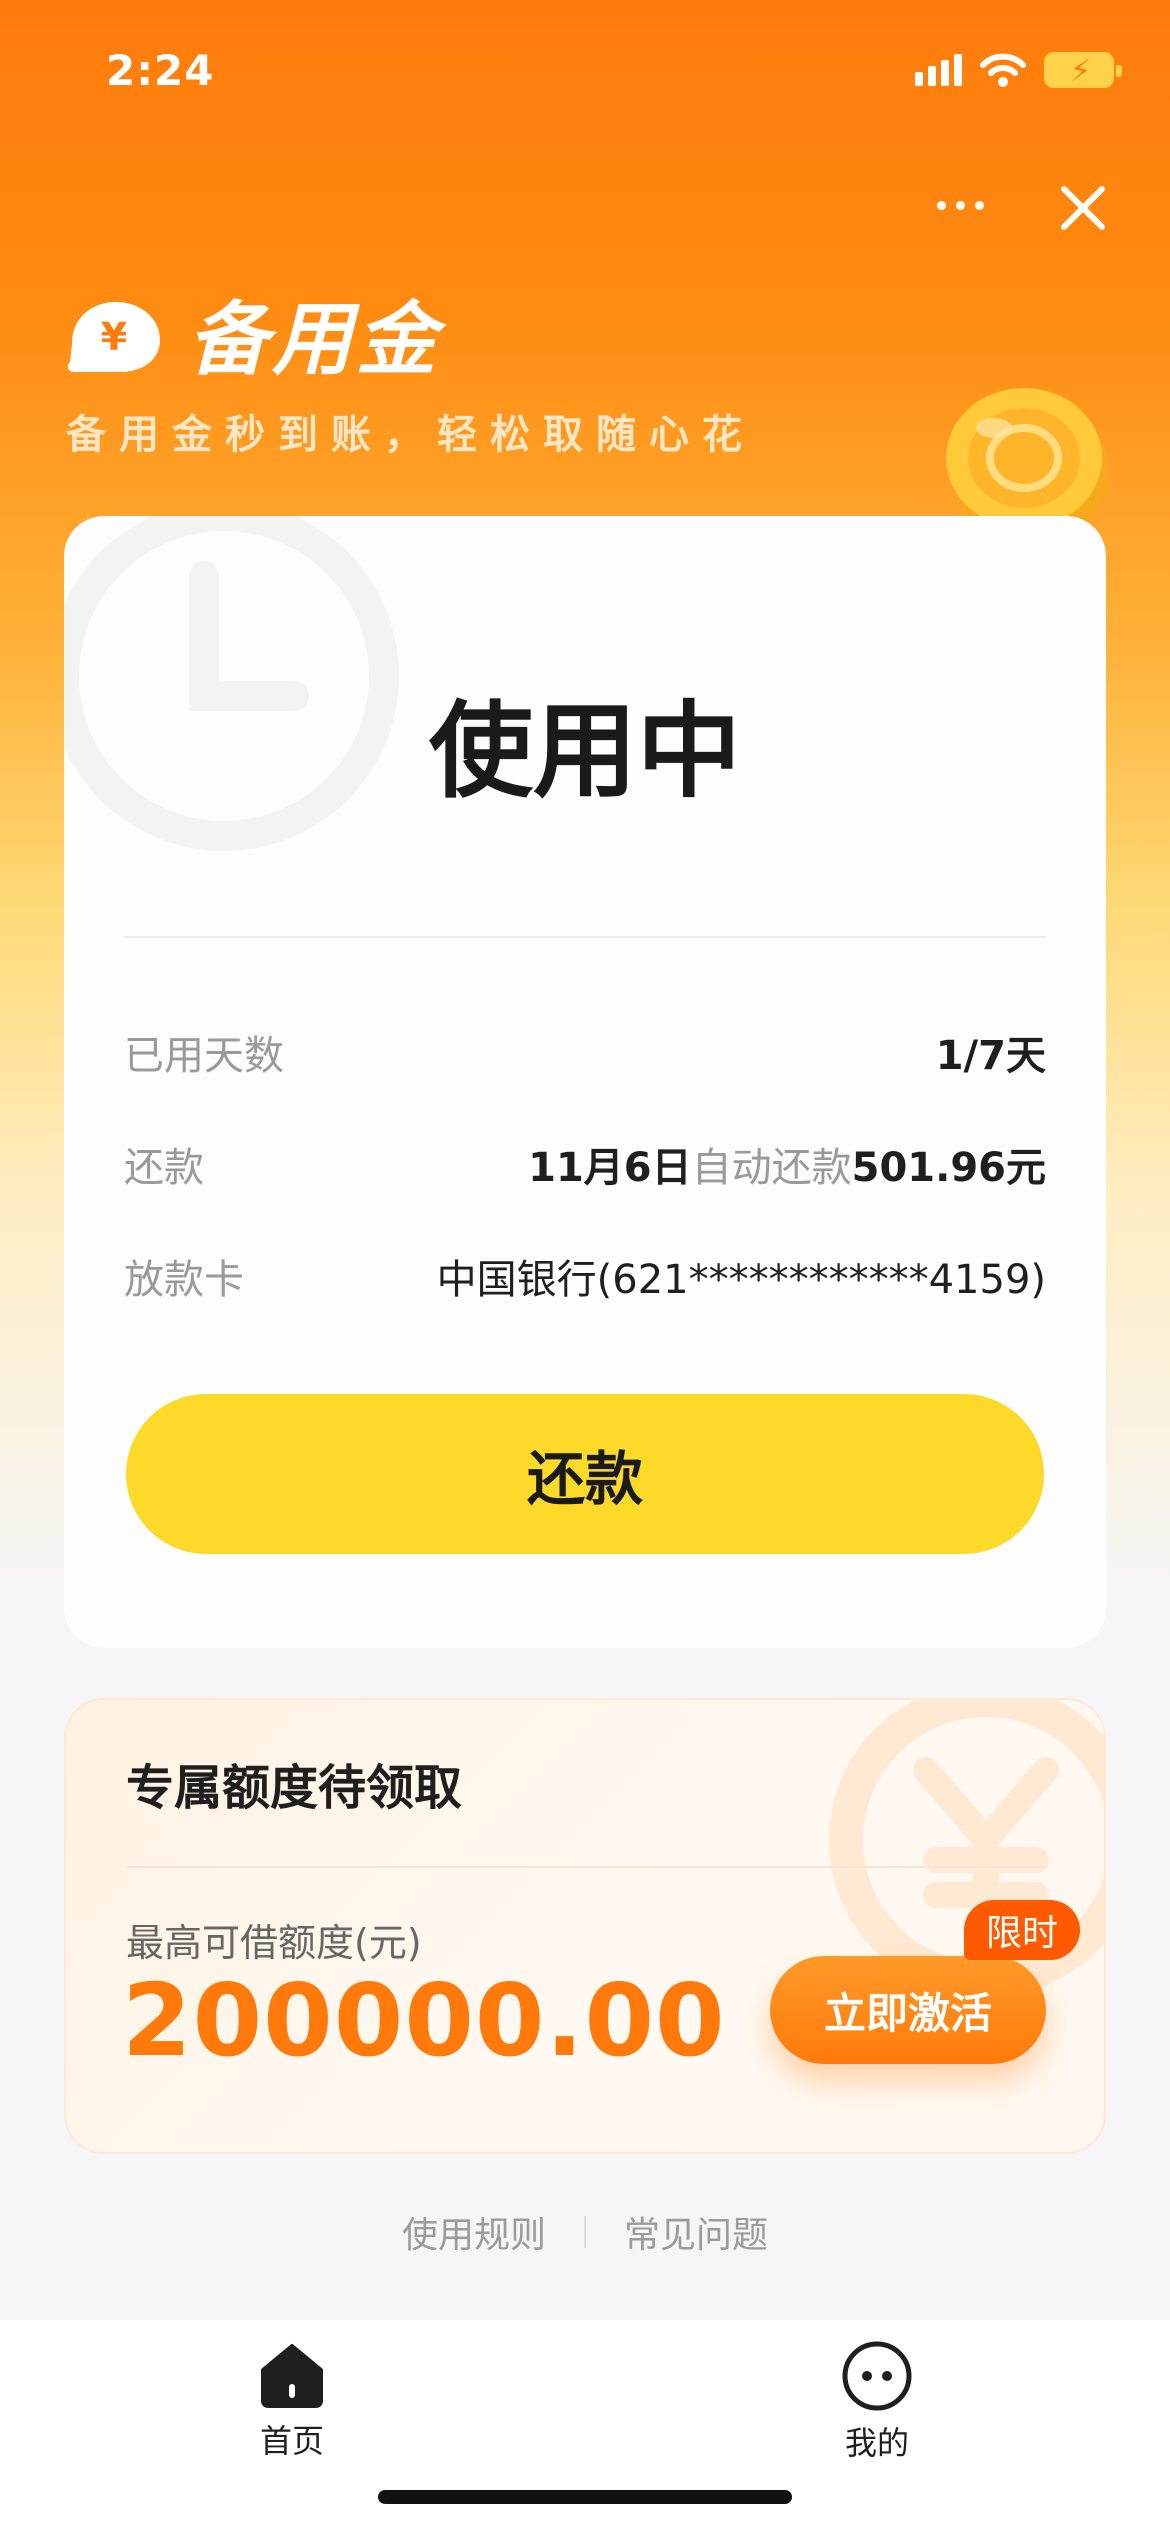 The width and height of the screenshot is (1170, 2532). I want to click on auto-repay-text: 自动还款, so click(771, 1168).